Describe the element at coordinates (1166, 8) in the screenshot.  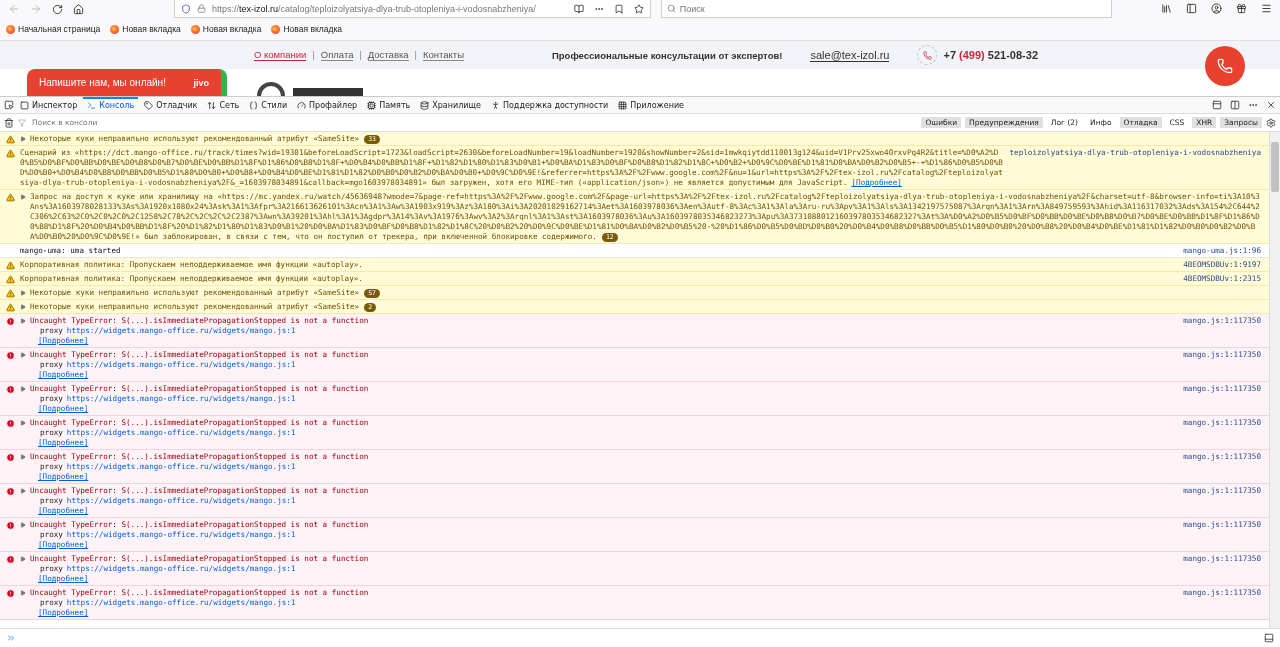
I see `library-icon` at that location.